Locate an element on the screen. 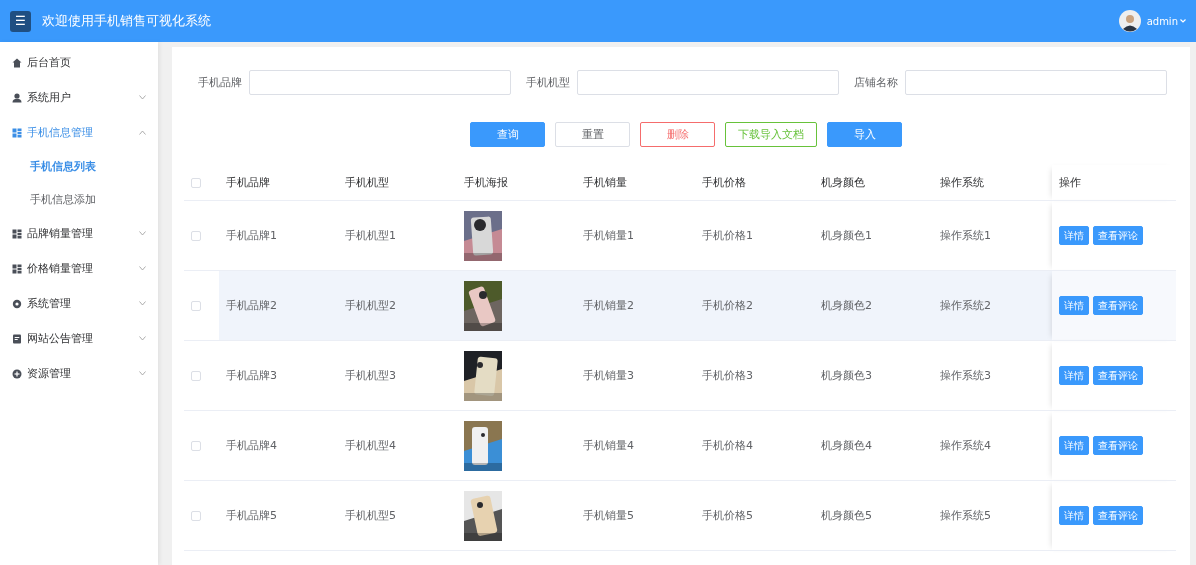 The width and height of the screenshot is (1196, 565). table-cell: 手机销量3 is located at coordinates (635, 375).